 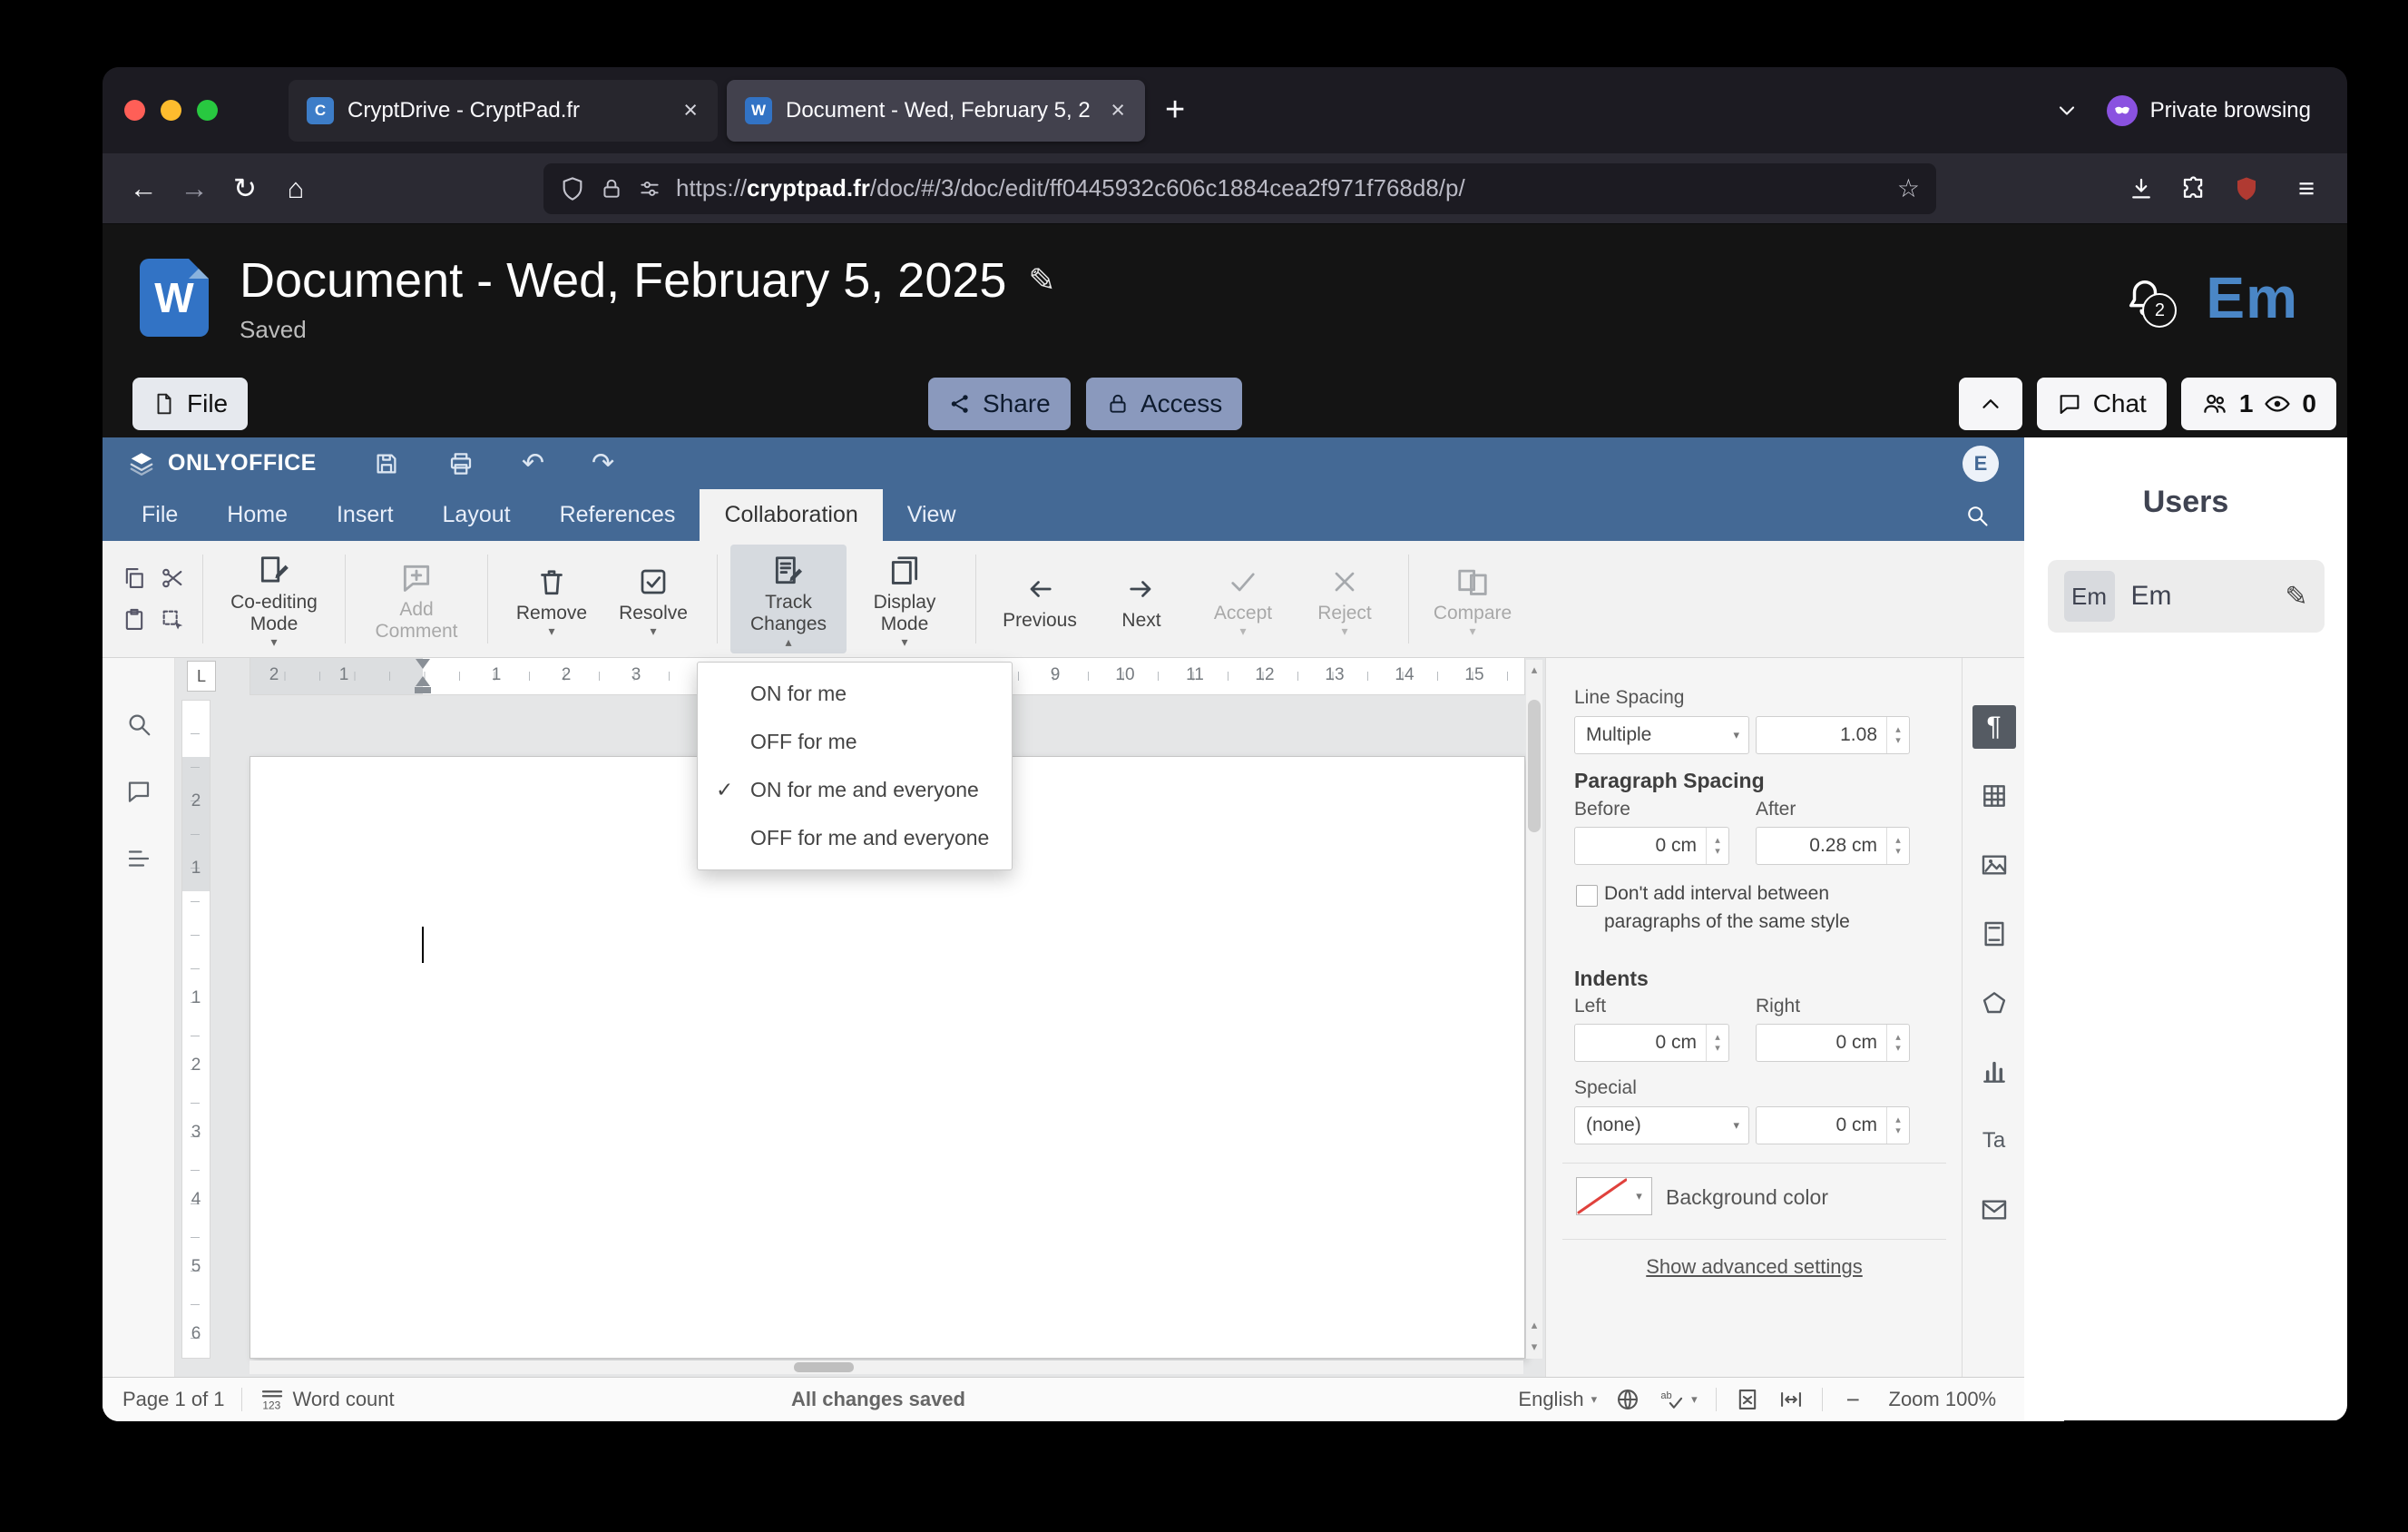 What do you see at coordinates (855, 790) in the screenshot?
I see `menu-item-on-for-everyone: ✓ ON for me and everyone` at bounding box center [855, 790].